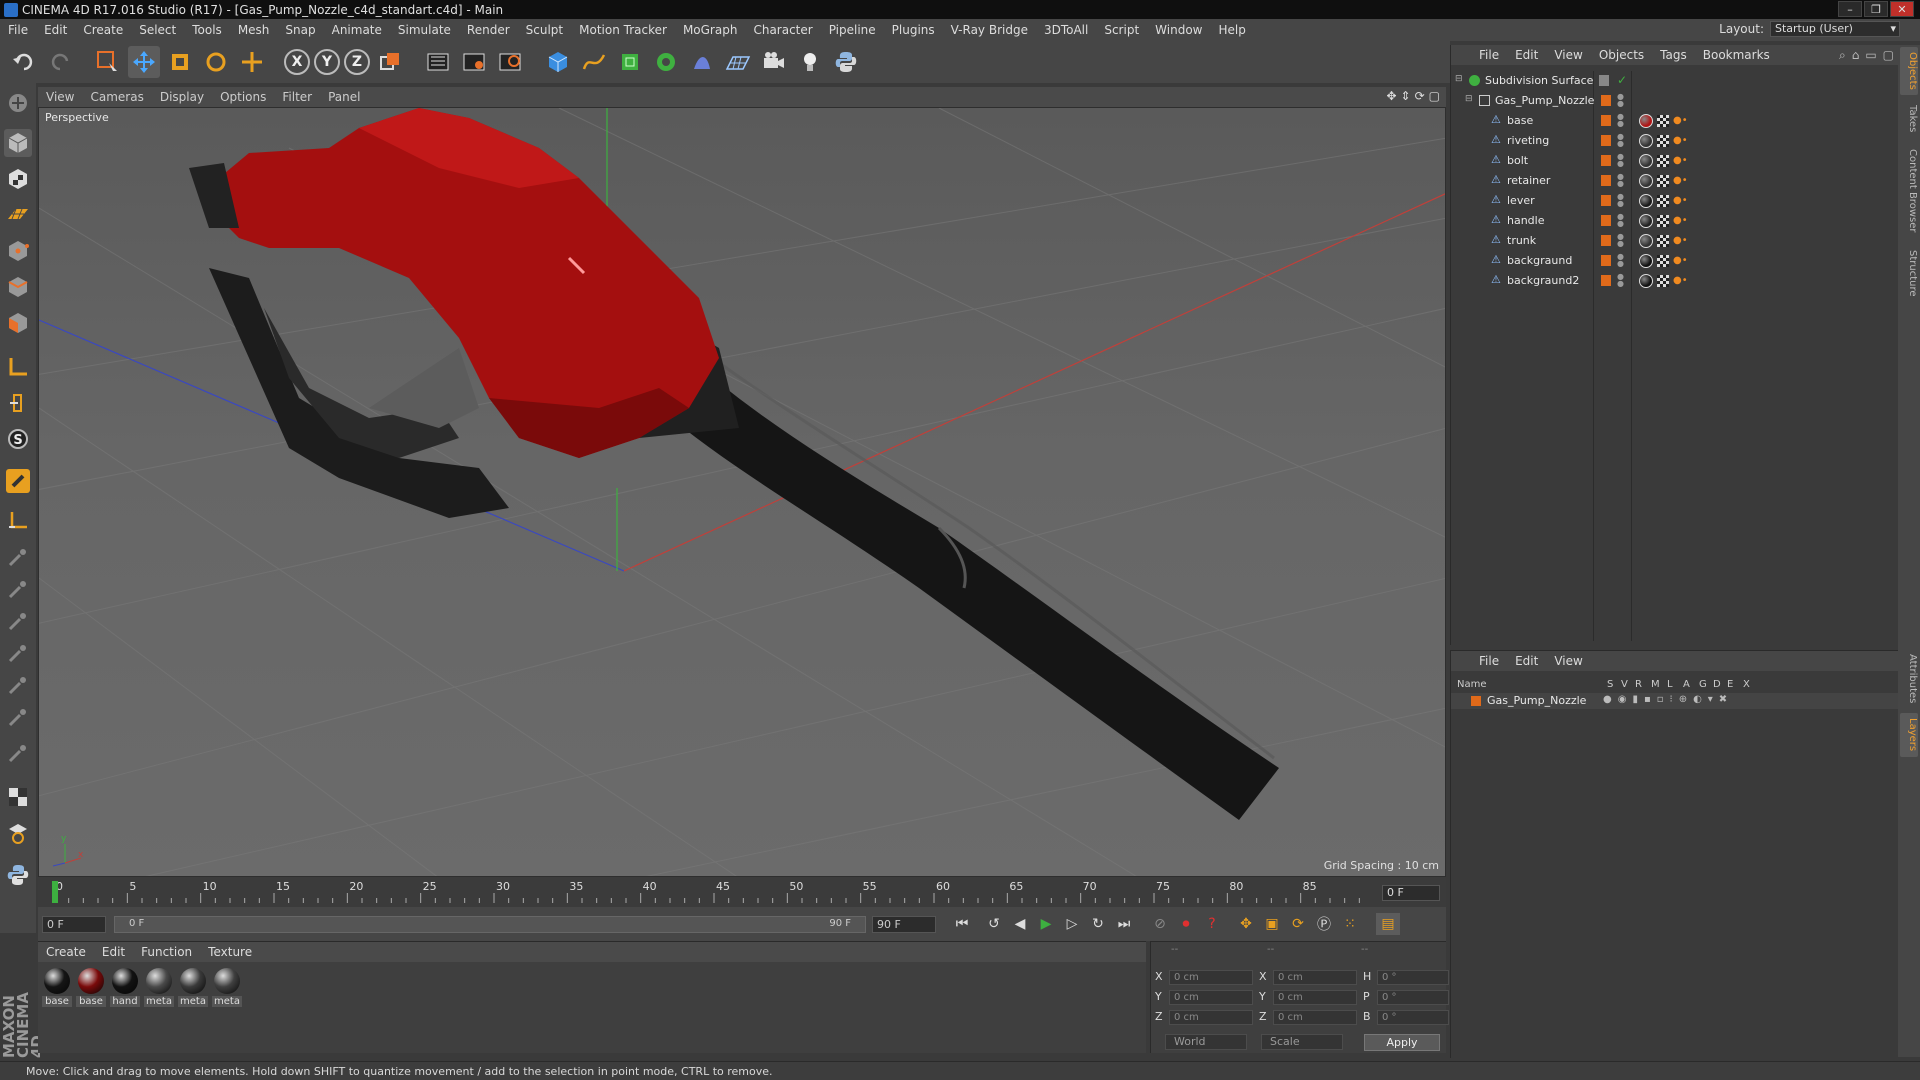 The height and width of the screenshot is (1080, 1920). What do you see at coordinates (1876, 9) in the screenshot?
I see `maximize-button: ❐` at bounding box center [1876, 9].